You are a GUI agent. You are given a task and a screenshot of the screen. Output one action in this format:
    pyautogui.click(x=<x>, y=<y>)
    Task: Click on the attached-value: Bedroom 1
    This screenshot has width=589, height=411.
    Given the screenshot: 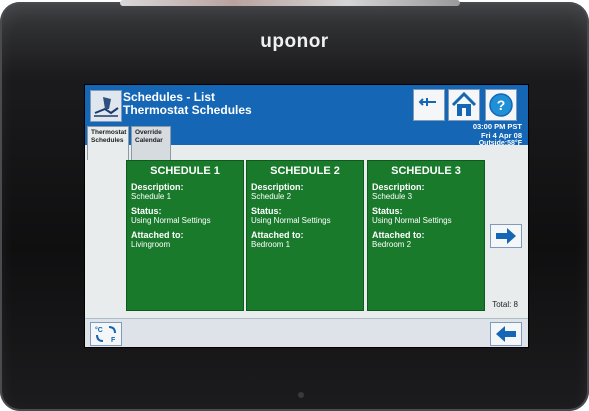 What is the action you would take?
    pyautogui.click(x=271, y=244)
    